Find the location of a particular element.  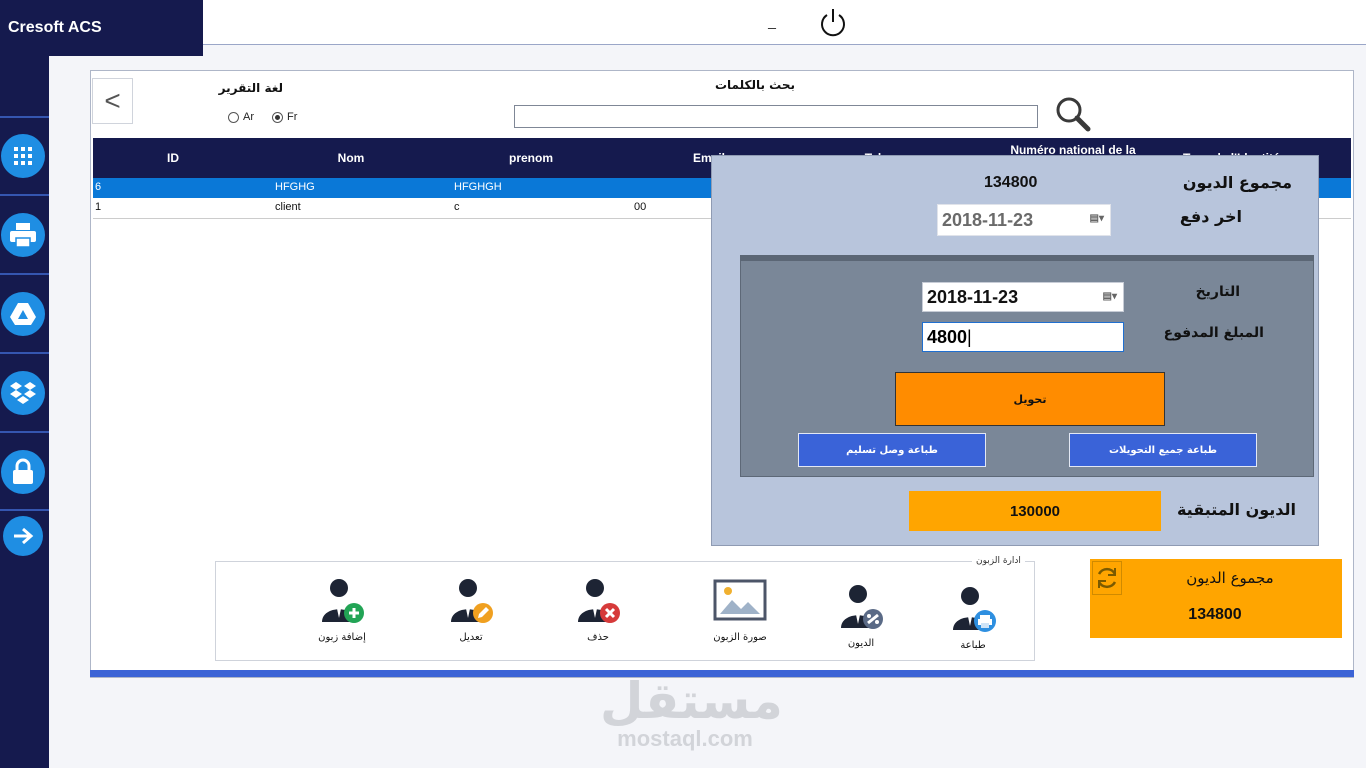

dropbox-icon is located at coordinates (23, 393).